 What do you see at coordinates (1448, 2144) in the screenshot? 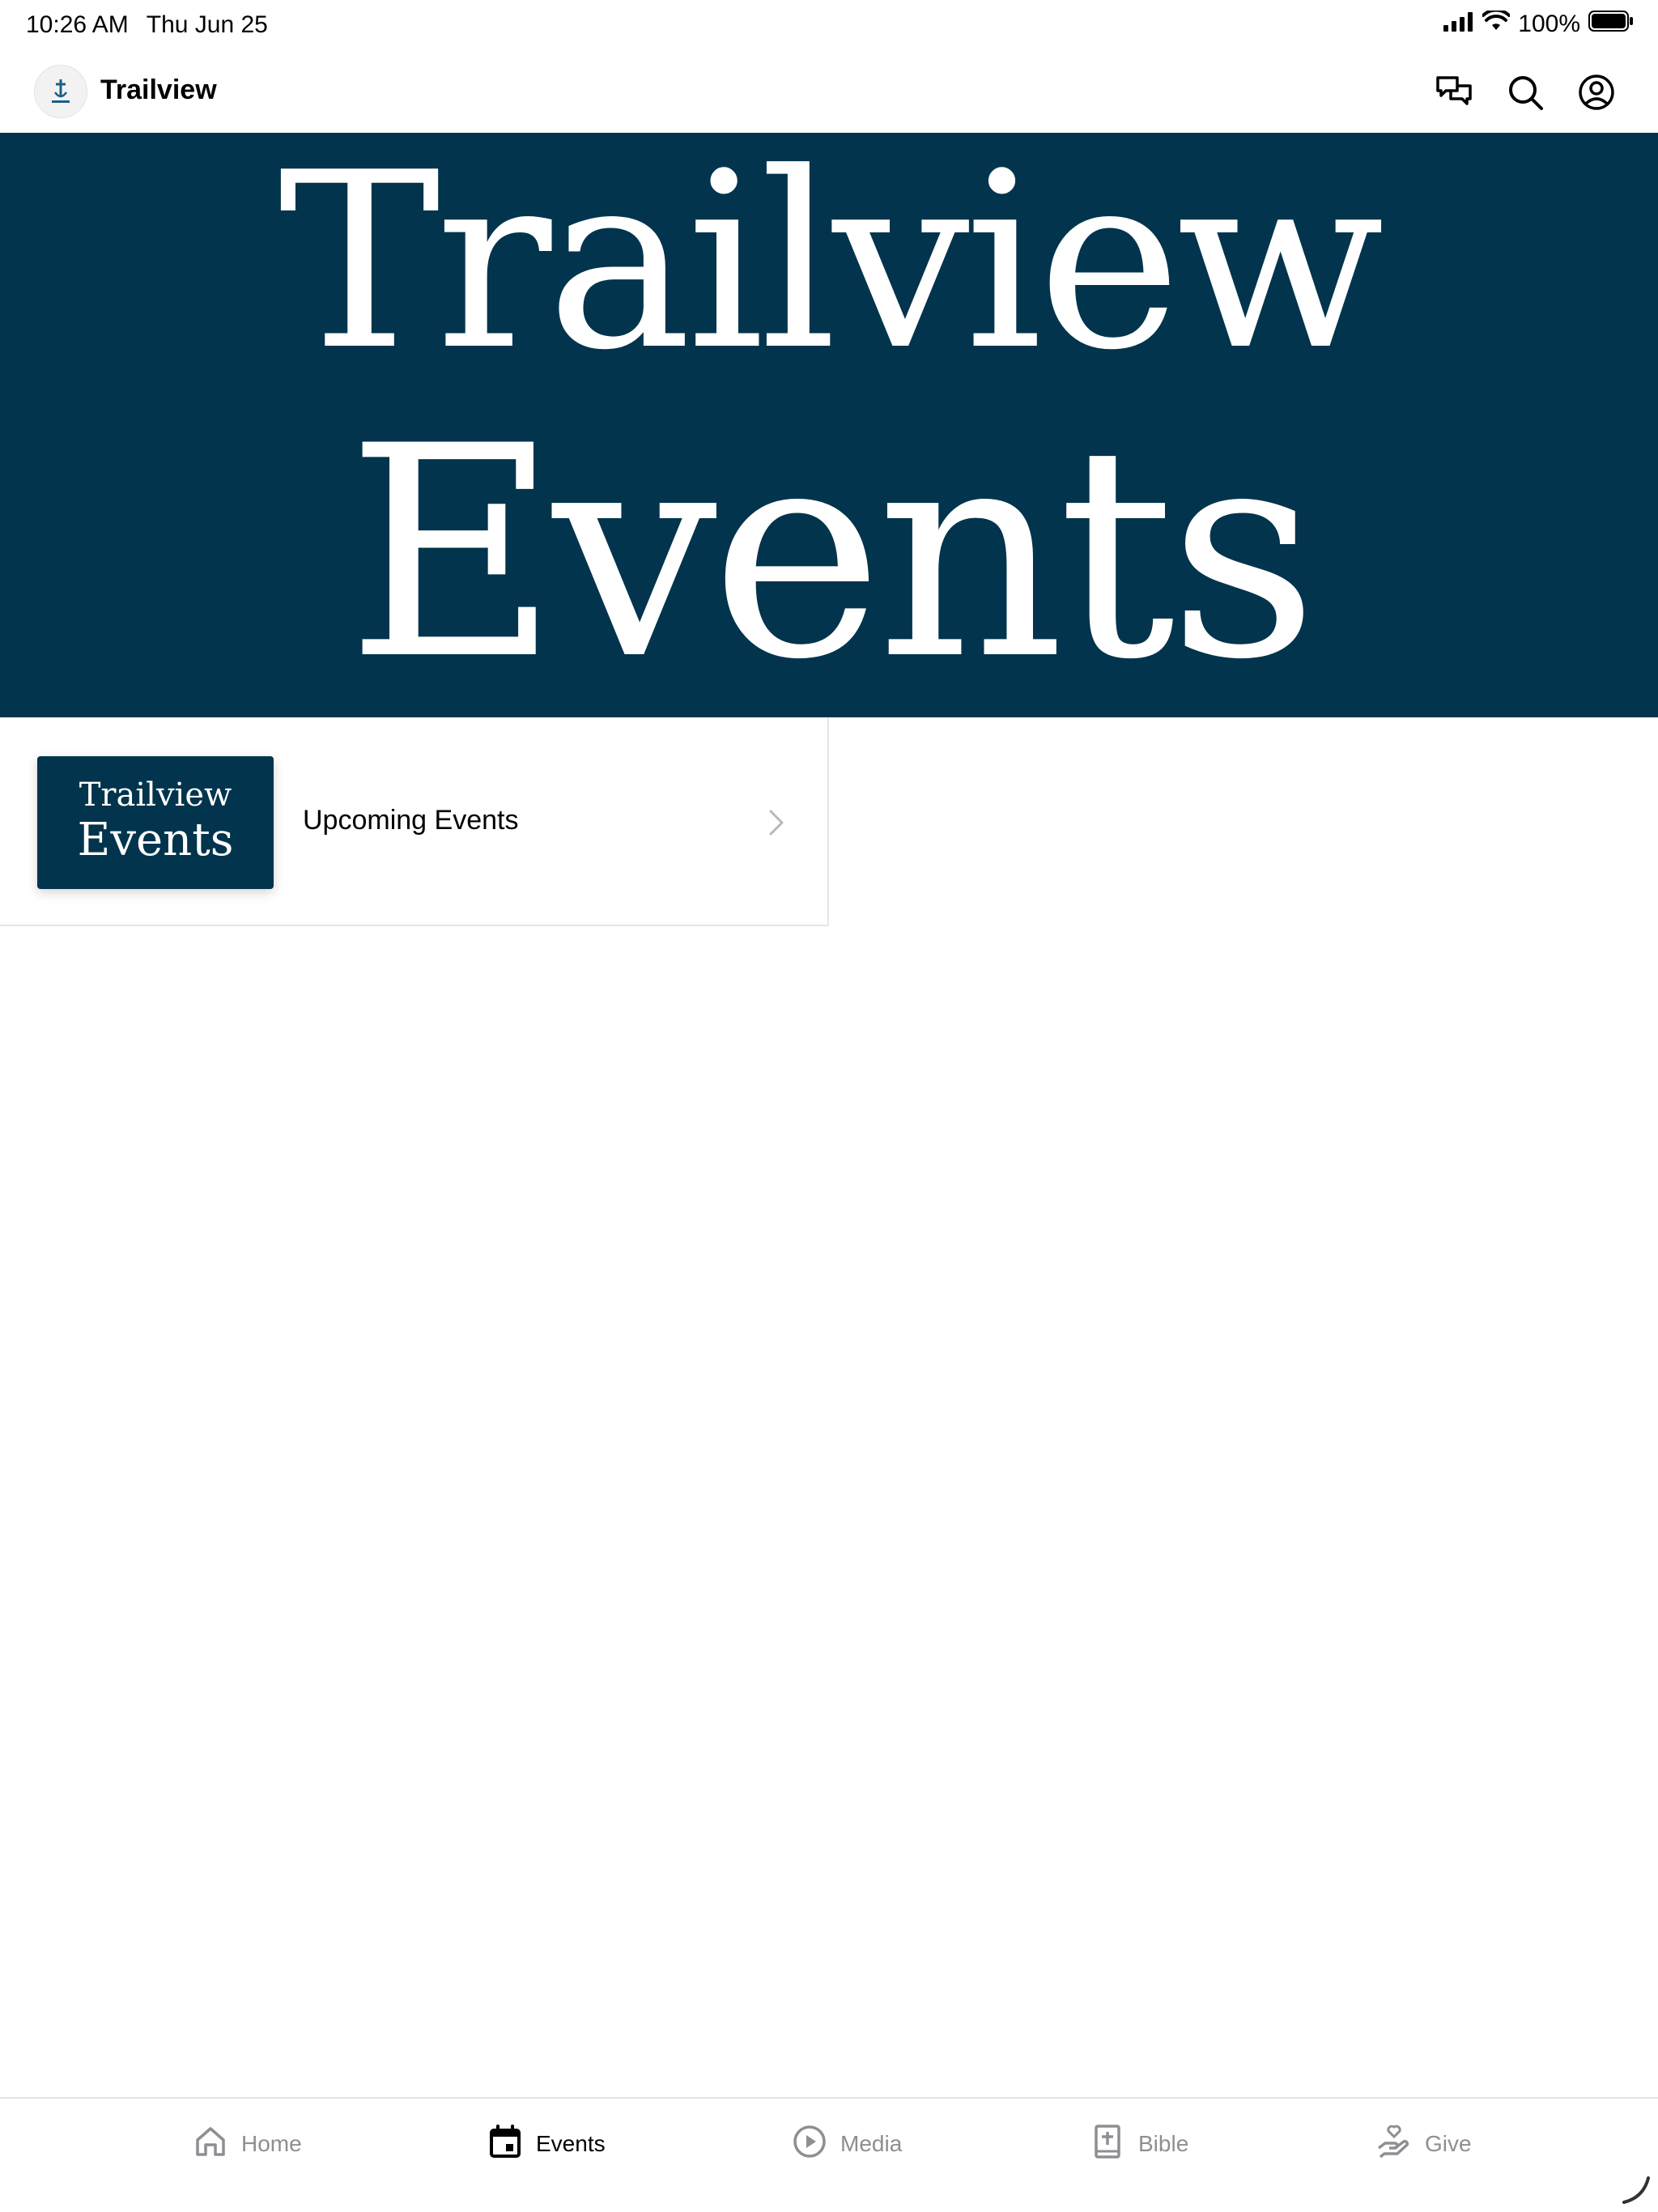
I see `tab-give-label: Give` at bounding box center [1448, 2144].